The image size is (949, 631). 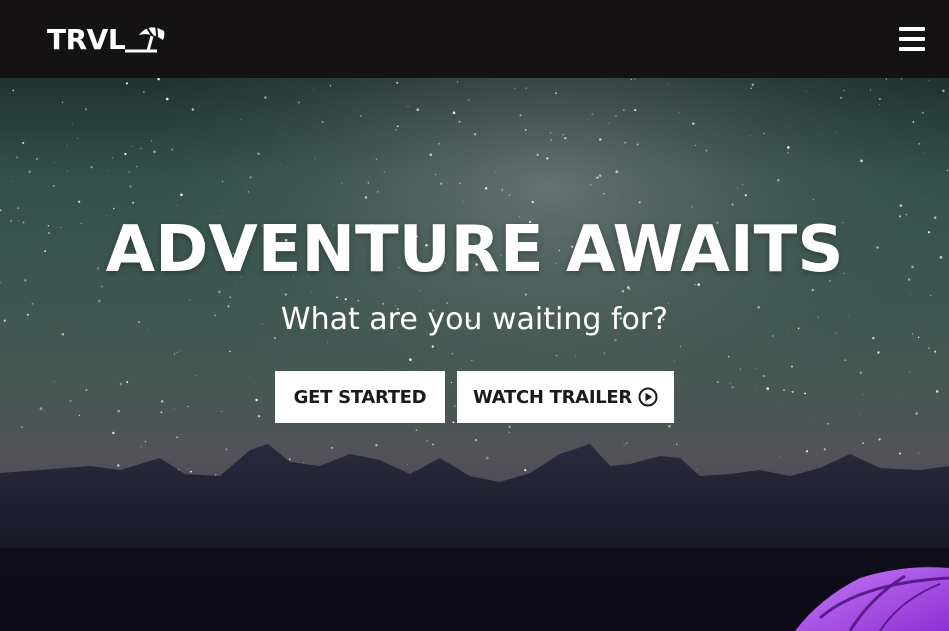 I want to click on watch-trailer-label: WATCH TRAILER, so click(x=552, y=397).